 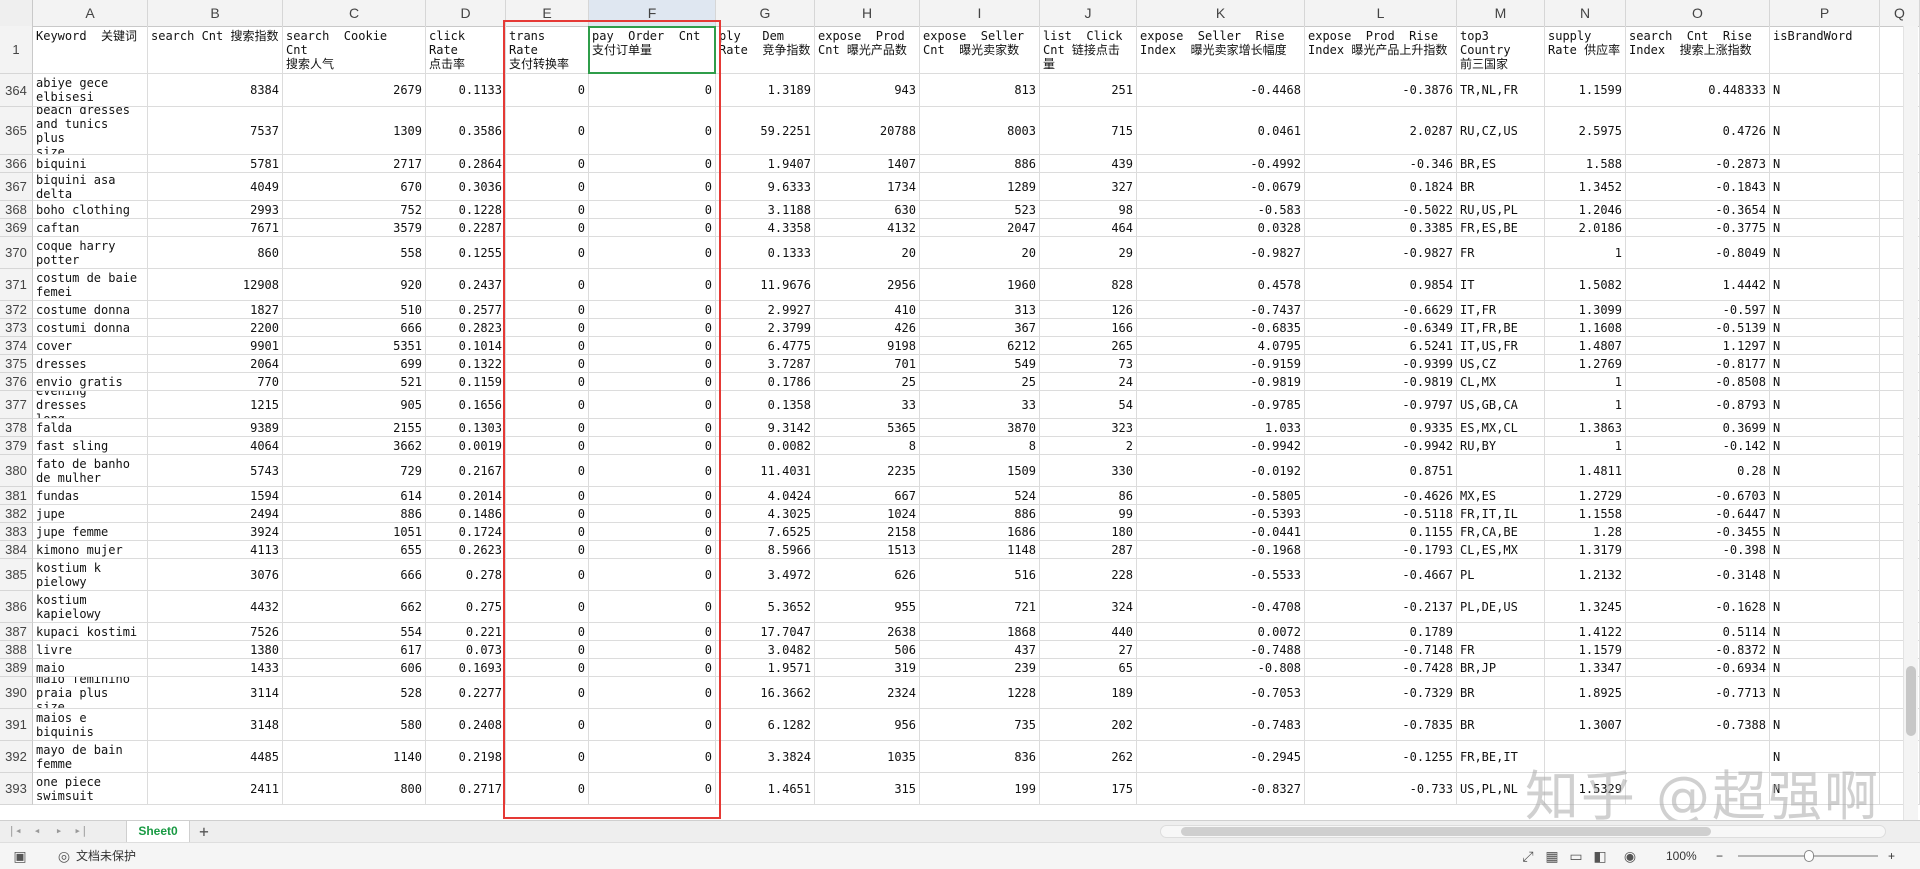 What do you see at coordinates (765, 131) in the screenshot?
I see `table-cell: 59.2251` at bounding box center [765, 131].